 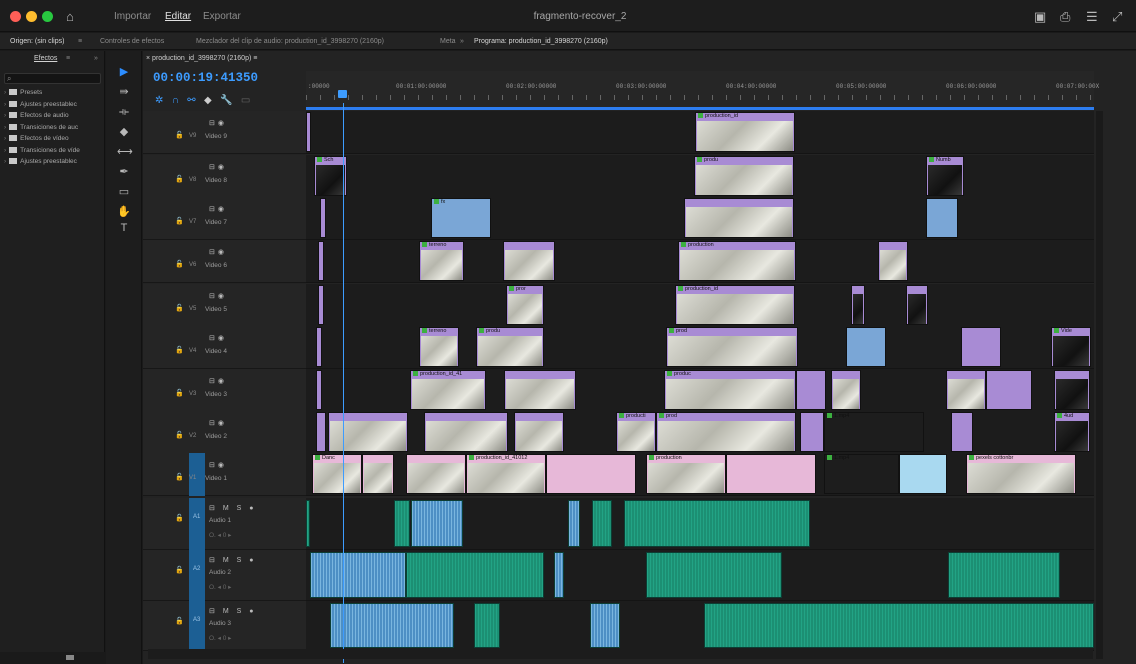 I want to click on effects-search-input: ⌕, so click(x=52, y=78).